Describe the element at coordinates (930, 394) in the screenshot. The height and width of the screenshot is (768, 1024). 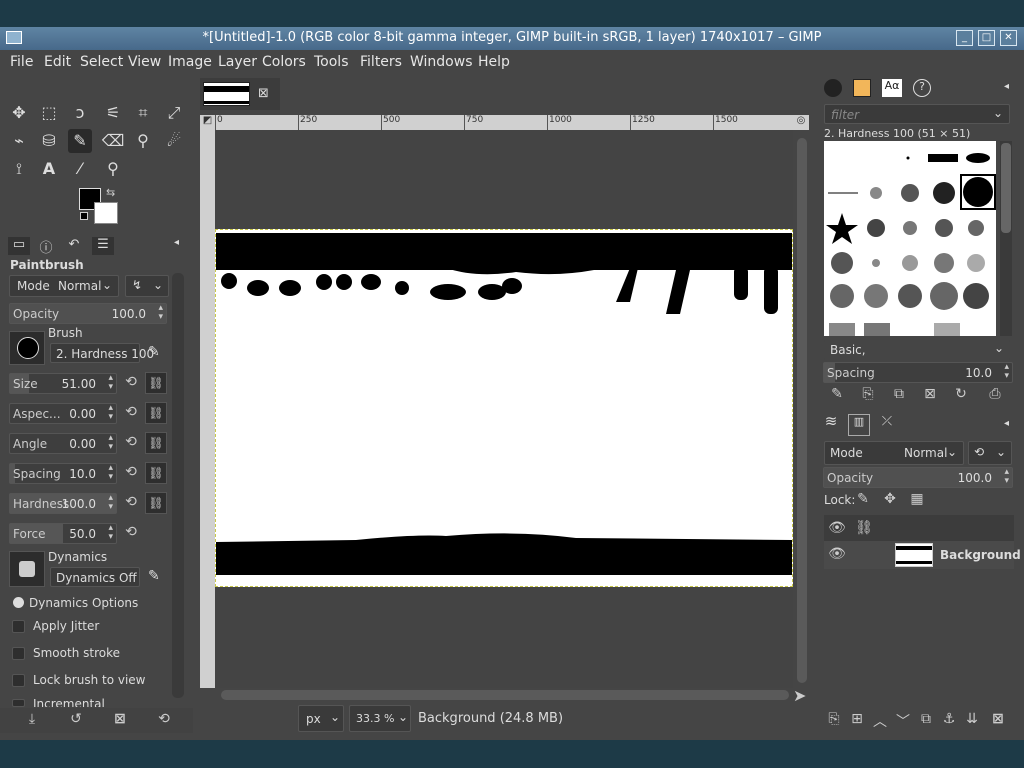
I see `delete-brush-icon: ⊠` at that location.